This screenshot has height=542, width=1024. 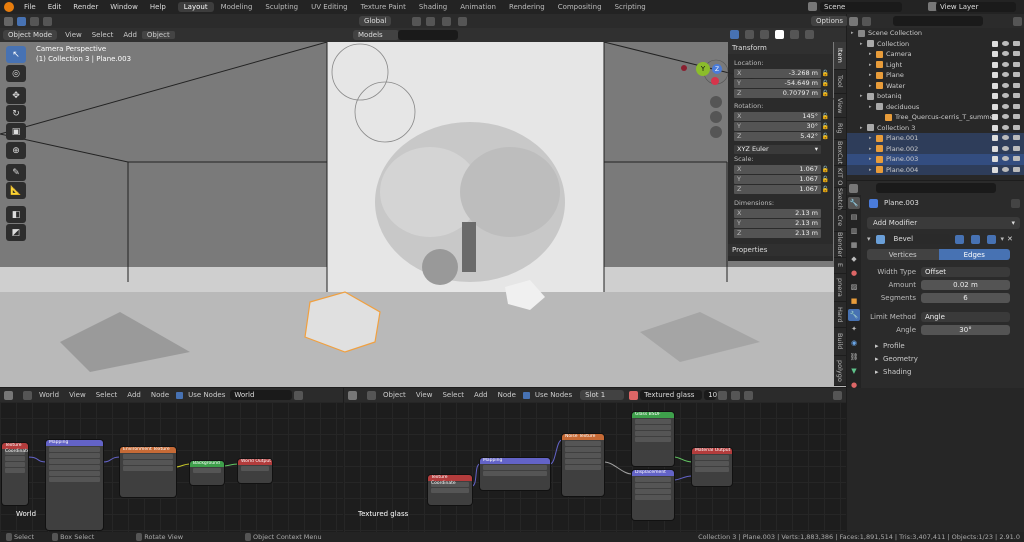 What do you see at coordinates (869, 239) in the screenshot?
I see `collapse-arrow-icon: ▾` at bounding box center [869, 239].